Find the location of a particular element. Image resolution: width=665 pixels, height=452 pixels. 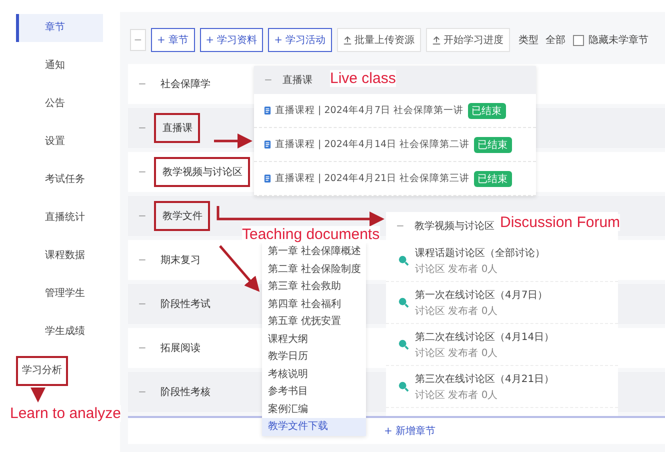

checkbox-label: 隐藏未学章节 is located at coordinates (618, 40).